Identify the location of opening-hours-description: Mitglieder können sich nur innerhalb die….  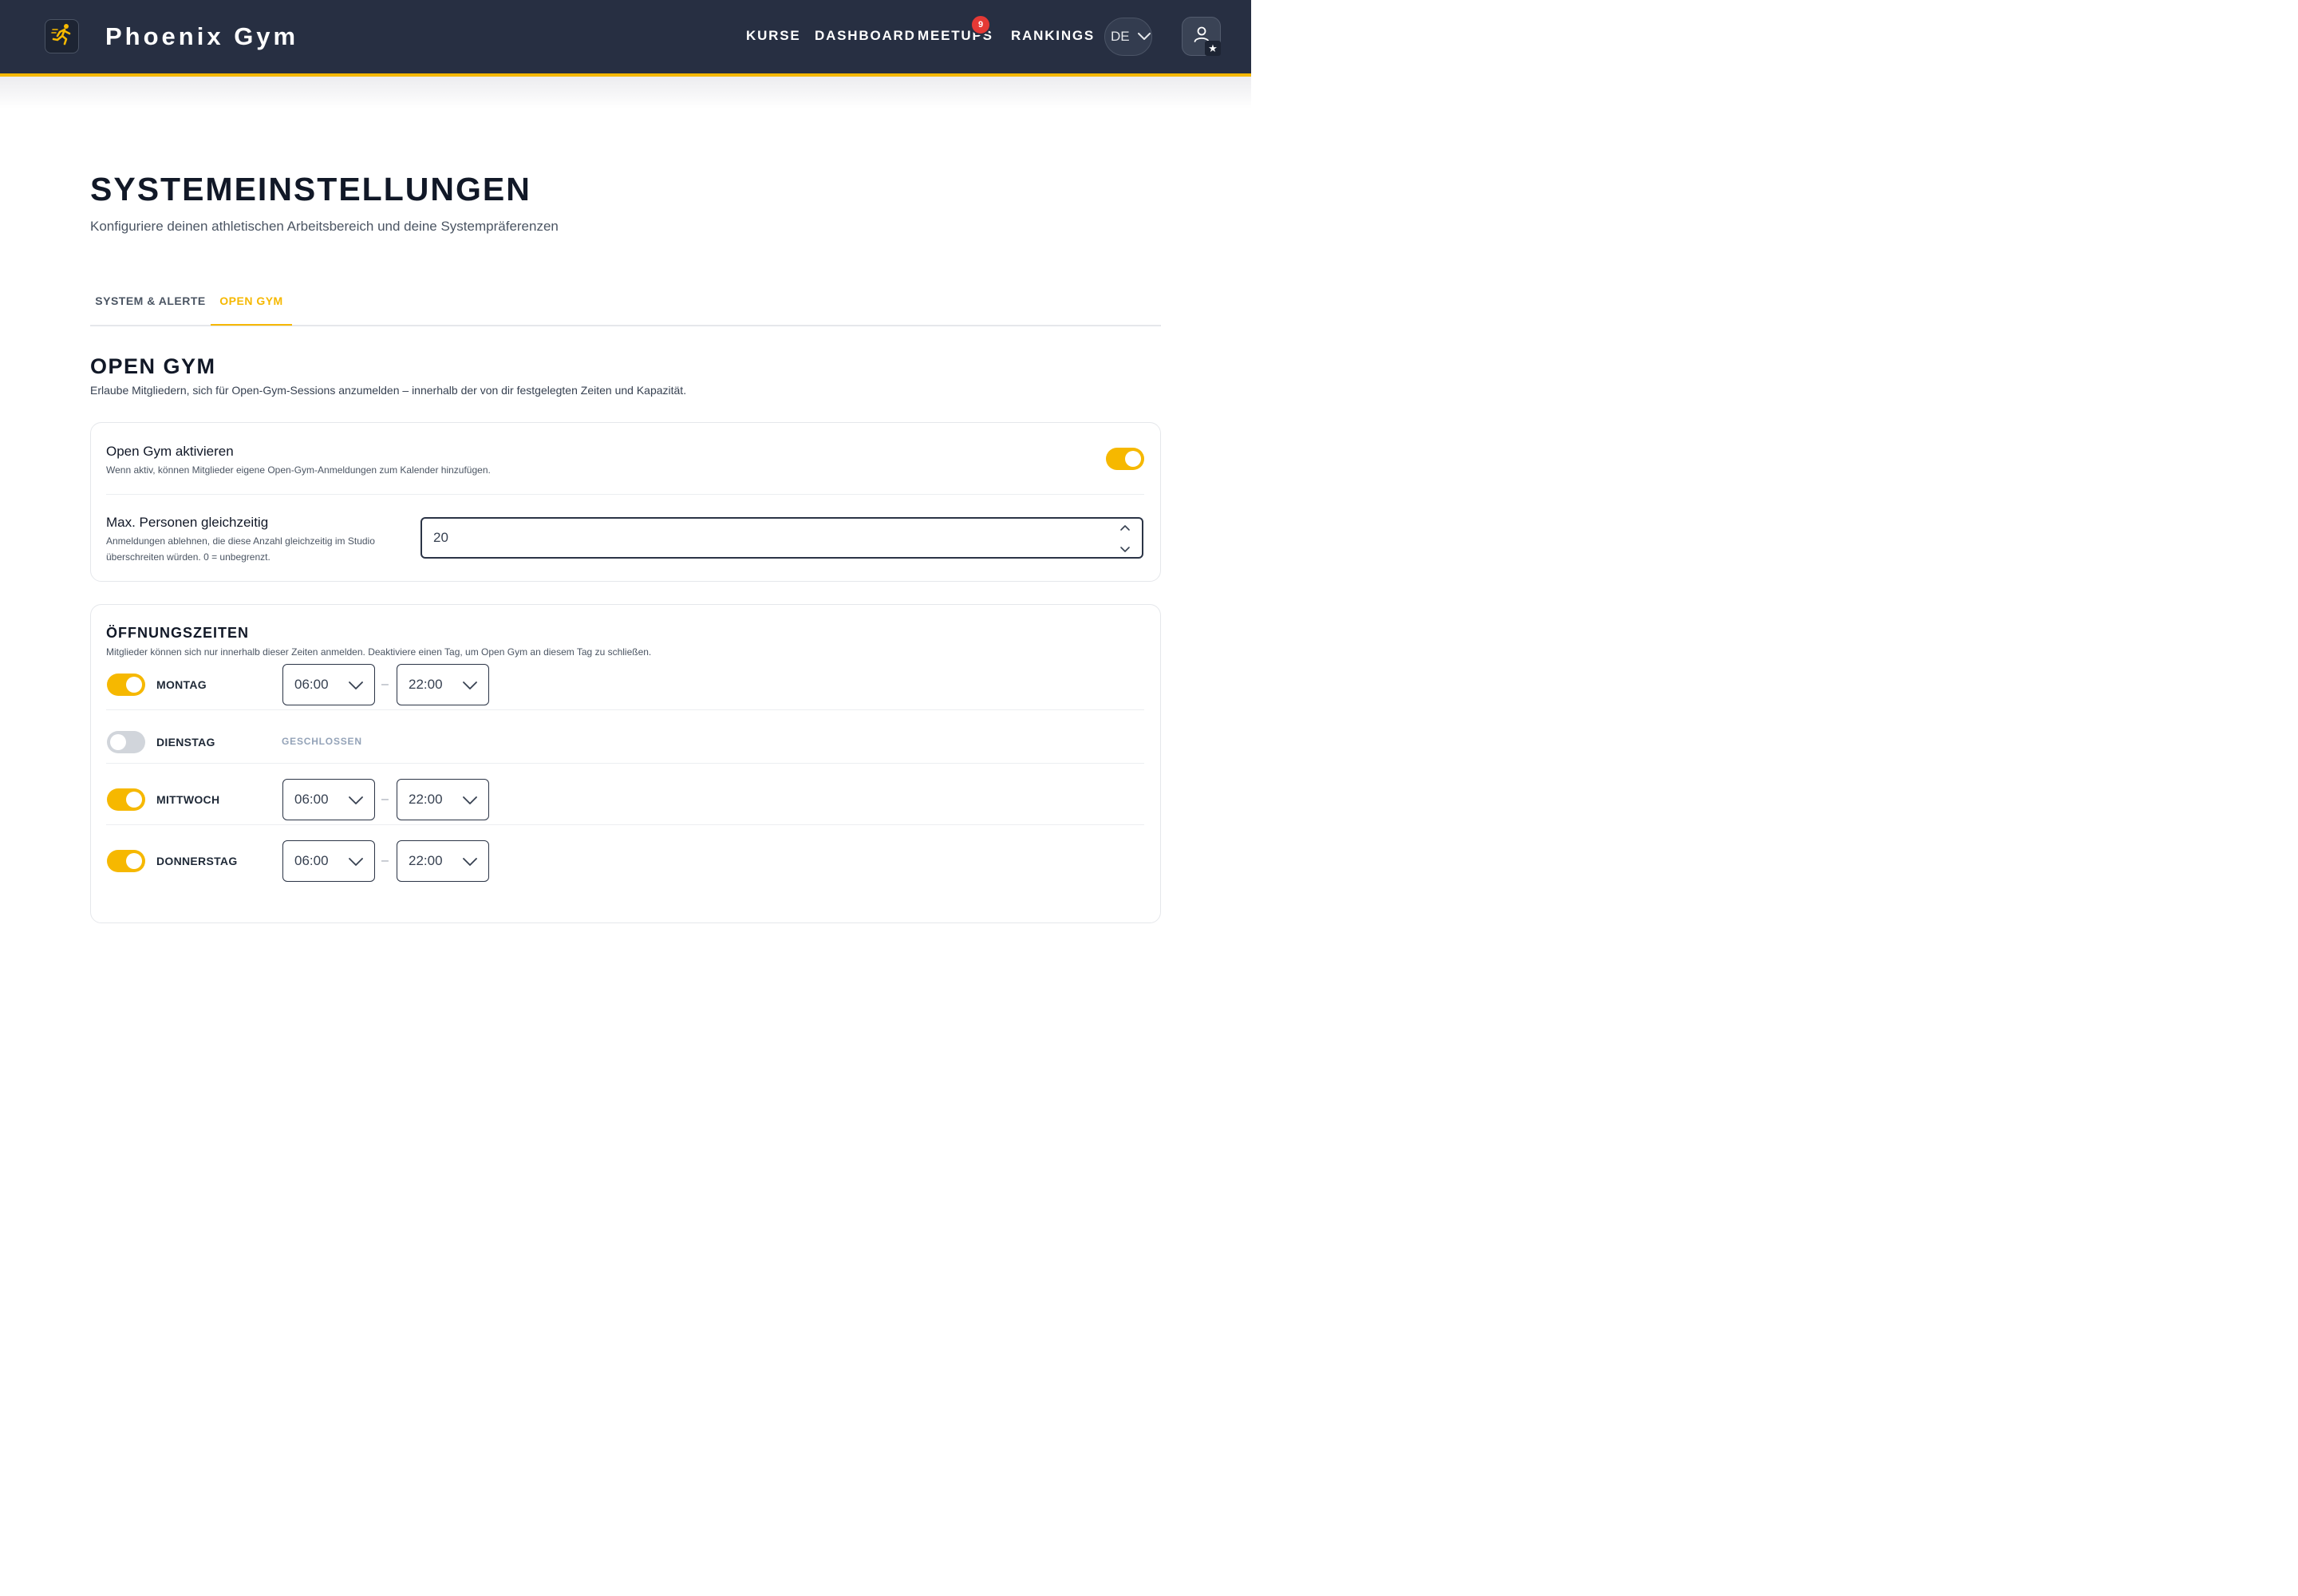
(379, 652).